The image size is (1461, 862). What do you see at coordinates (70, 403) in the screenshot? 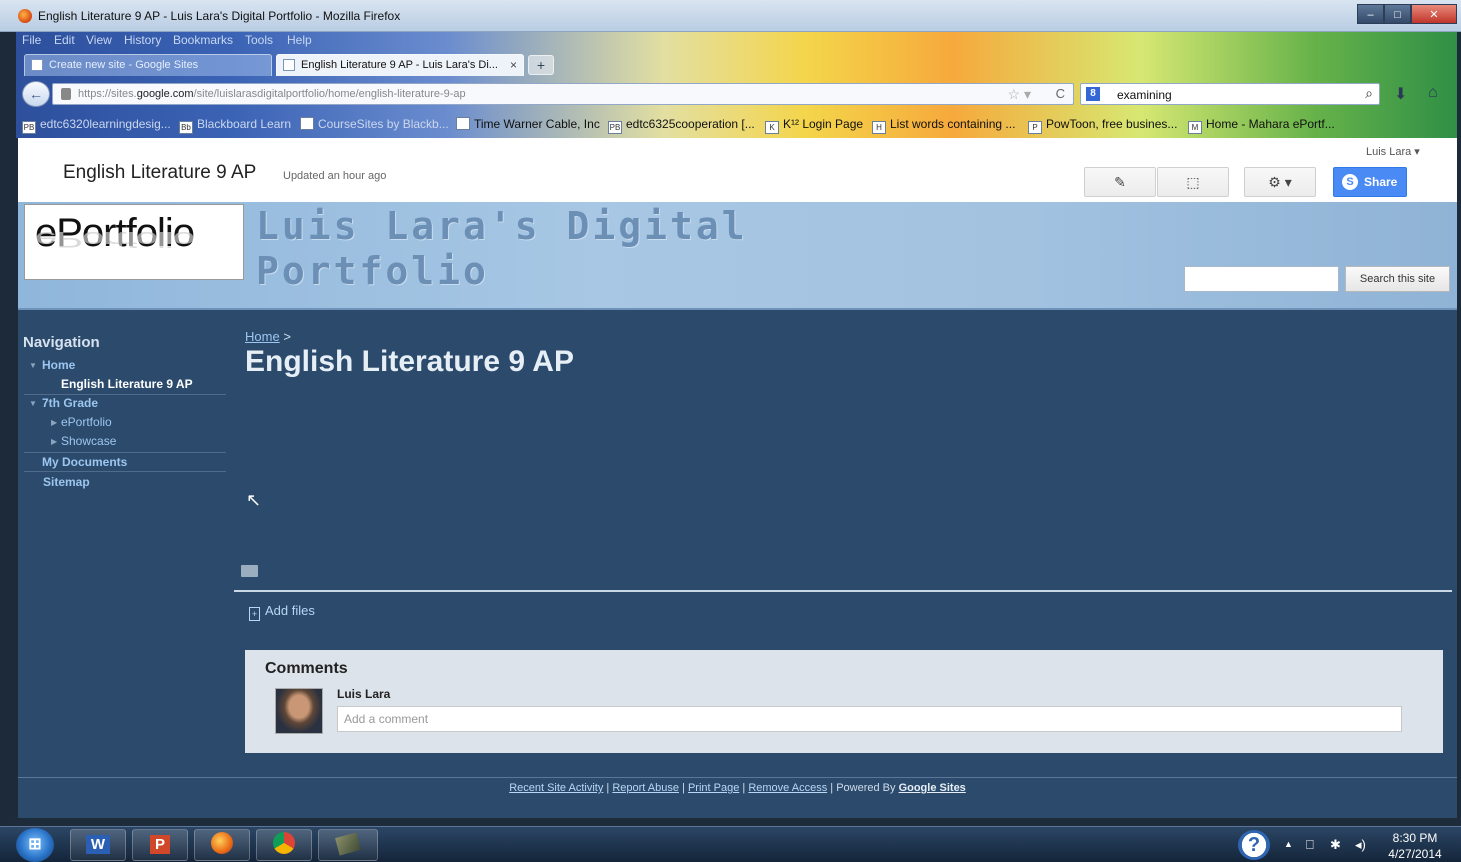
I see `sidebar-item-7th-grade: 7th Grade` at bounding box center [70, 403].